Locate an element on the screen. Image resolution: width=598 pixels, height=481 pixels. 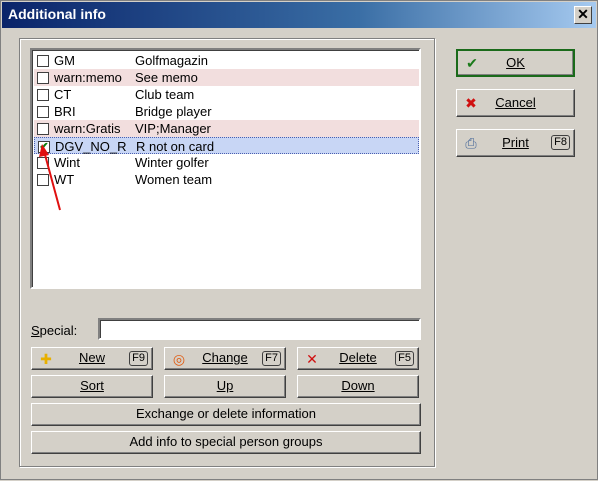
title-bar: Additional info ✕ is located at coordinates (299, 15).